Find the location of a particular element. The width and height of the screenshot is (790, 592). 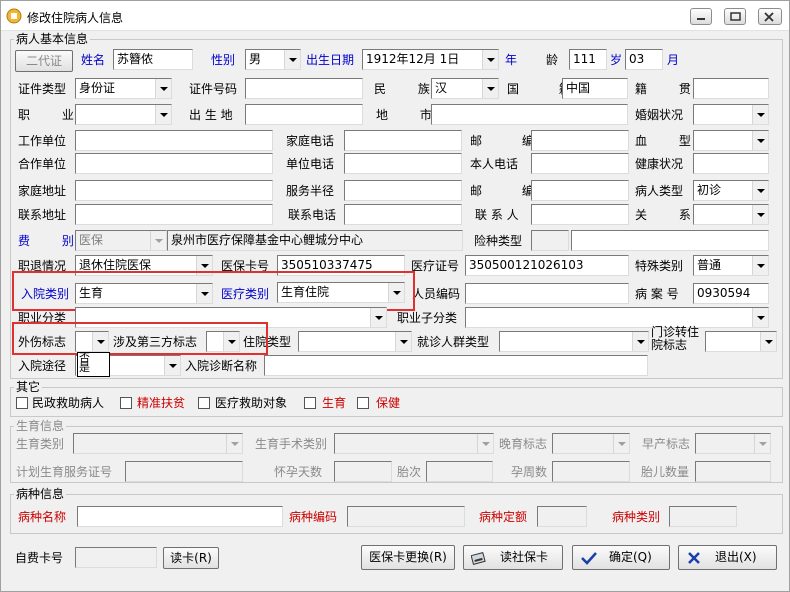

contact-person-label: 联 系 人 is located at coordinates (497, 215).